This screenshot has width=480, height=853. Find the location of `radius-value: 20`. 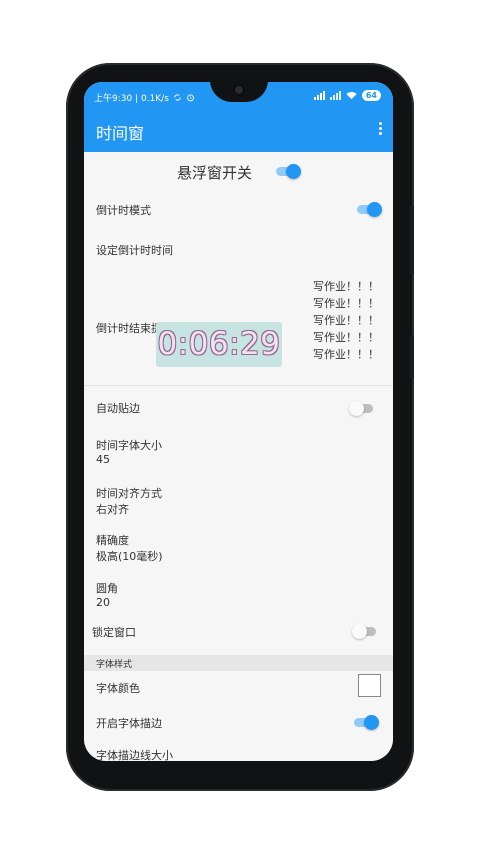

radius-value: 20 is located at coordinates (103, 602).